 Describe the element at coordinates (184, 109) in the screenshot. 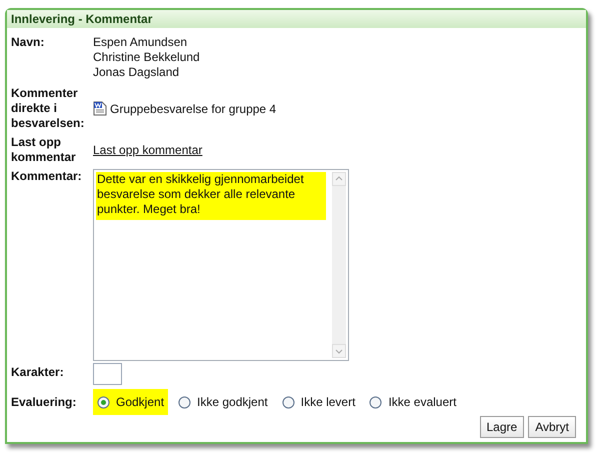

I see `document-link: Gruppebesvarelse for gruppe 4` at that location.